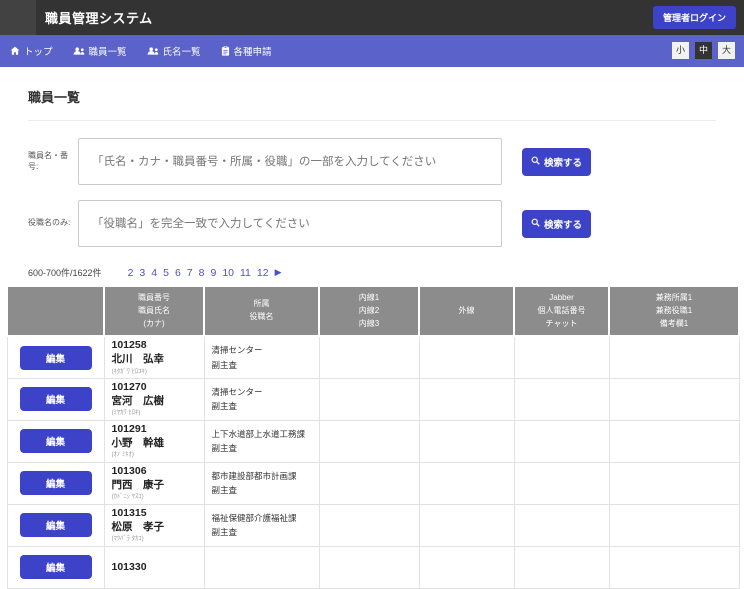 The width and height of the screenshot is (744, 589). Describe the element at coordinates (129, 371) in the screenshot. I see `staff-kana: (ｷﾀｶﾞﾜ ﾋﾛﾕｷ)` at that location.